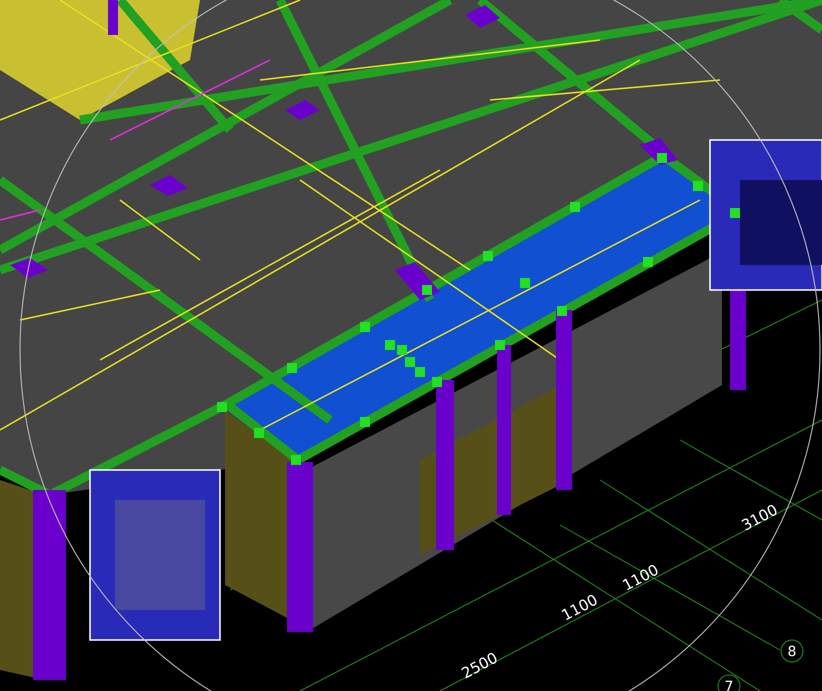 This screenshot has height=691, width=822. What do you see at coordinates (479, 665) in the screenshot?
I see `dimension-label: 2500` at bounding box center [479, 665].